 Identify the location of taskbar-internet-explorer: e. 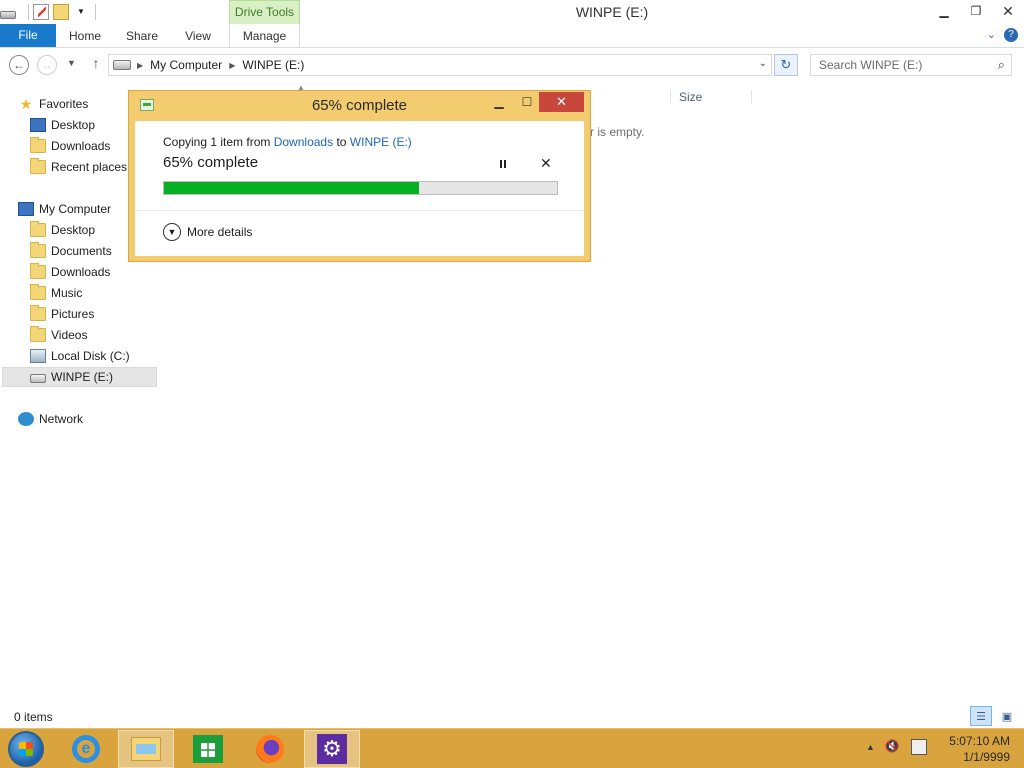
(86, 749).